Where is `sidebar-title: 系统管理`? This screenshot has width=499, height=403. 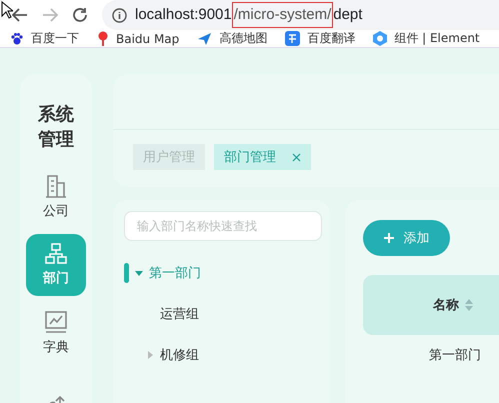
sidebar-title: 系统管理 is located at coordinates (55, 127).